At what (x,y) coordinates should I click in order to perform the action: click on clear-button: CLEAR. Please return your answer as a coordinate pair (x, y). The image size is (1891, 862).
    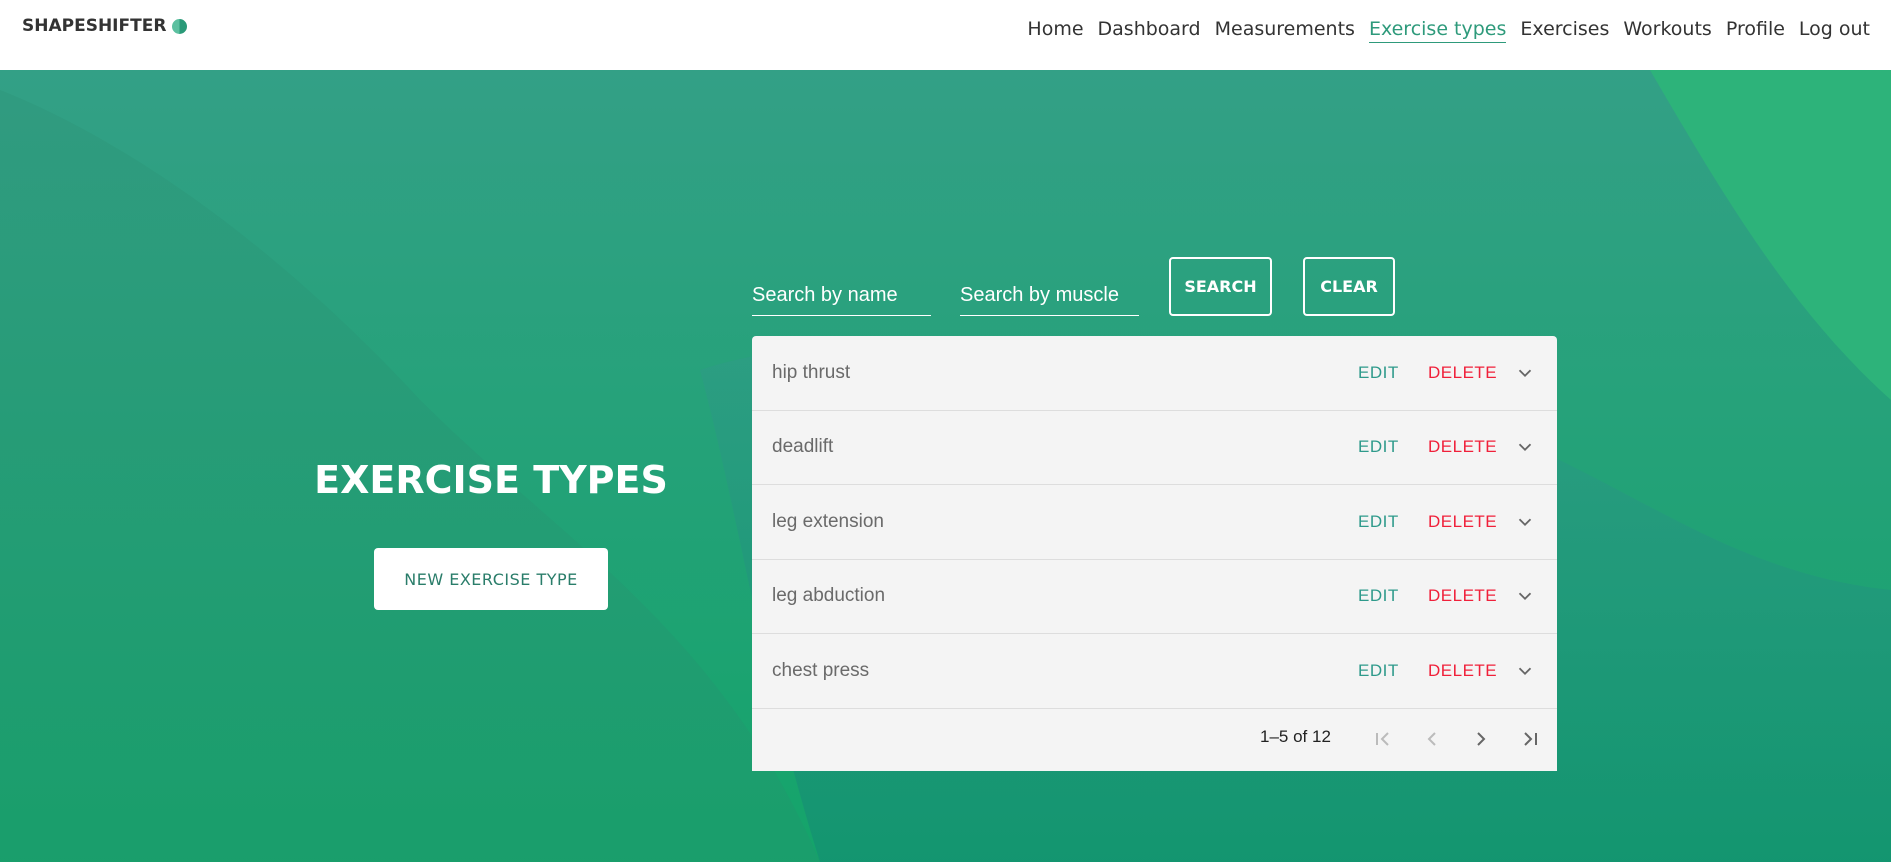
    Looking at the image, I should click on (1349, 286).